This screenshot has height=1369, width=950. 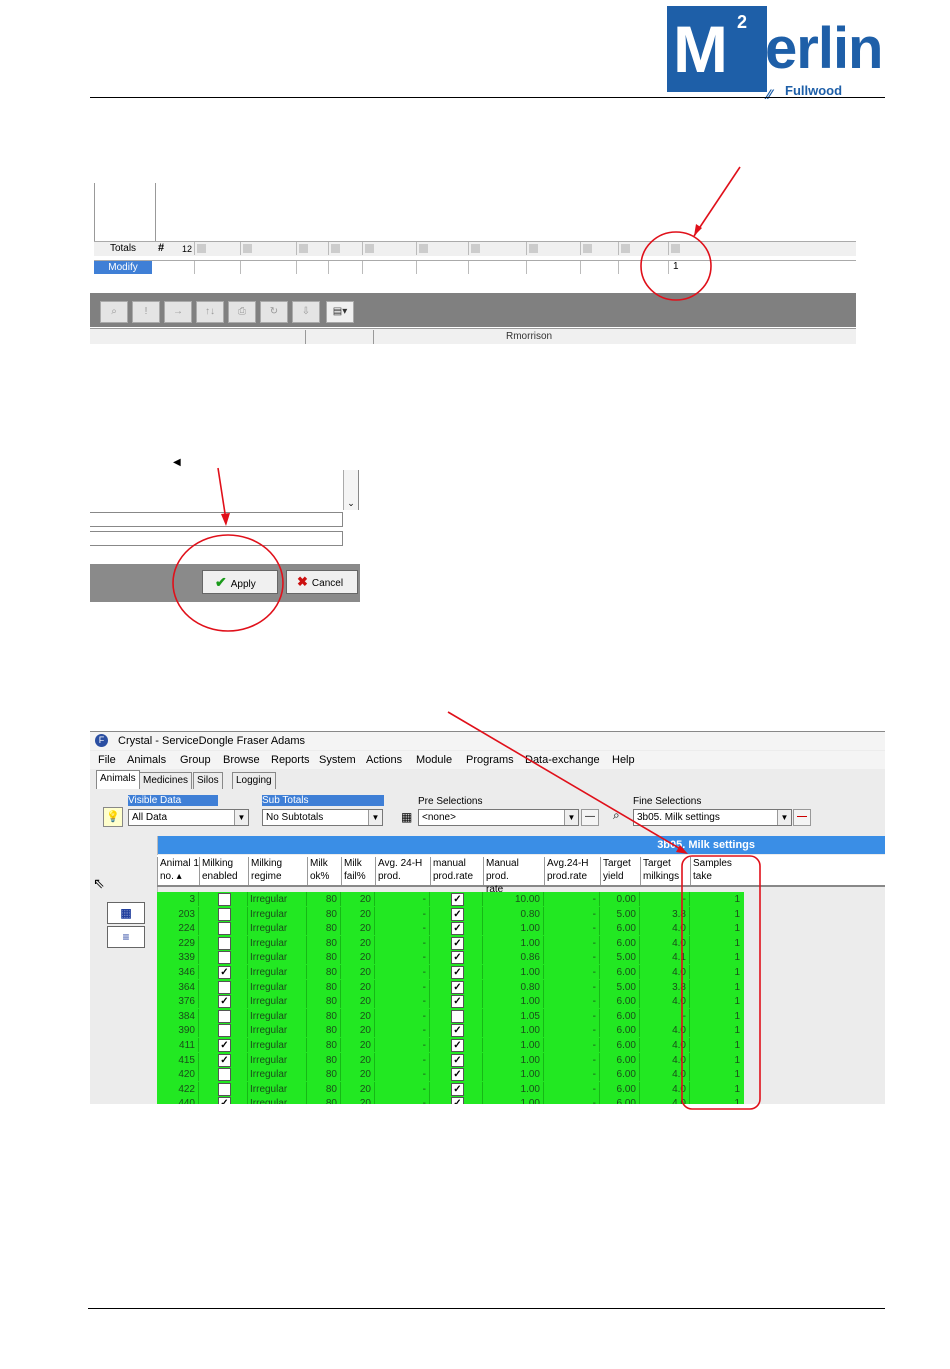 What do you see at coordinates (241, 760) in the screenshot?
I see `menu-browse: Browse` at bounding box center [241, 760].